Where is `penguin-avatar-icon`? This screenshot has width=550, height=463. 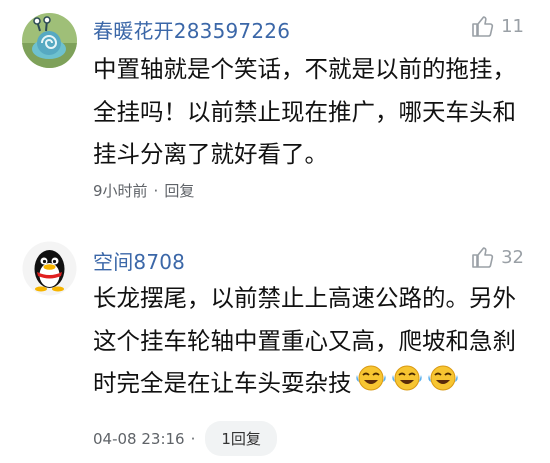 penguin-avatar-icon is located at coordinates (49, 268).